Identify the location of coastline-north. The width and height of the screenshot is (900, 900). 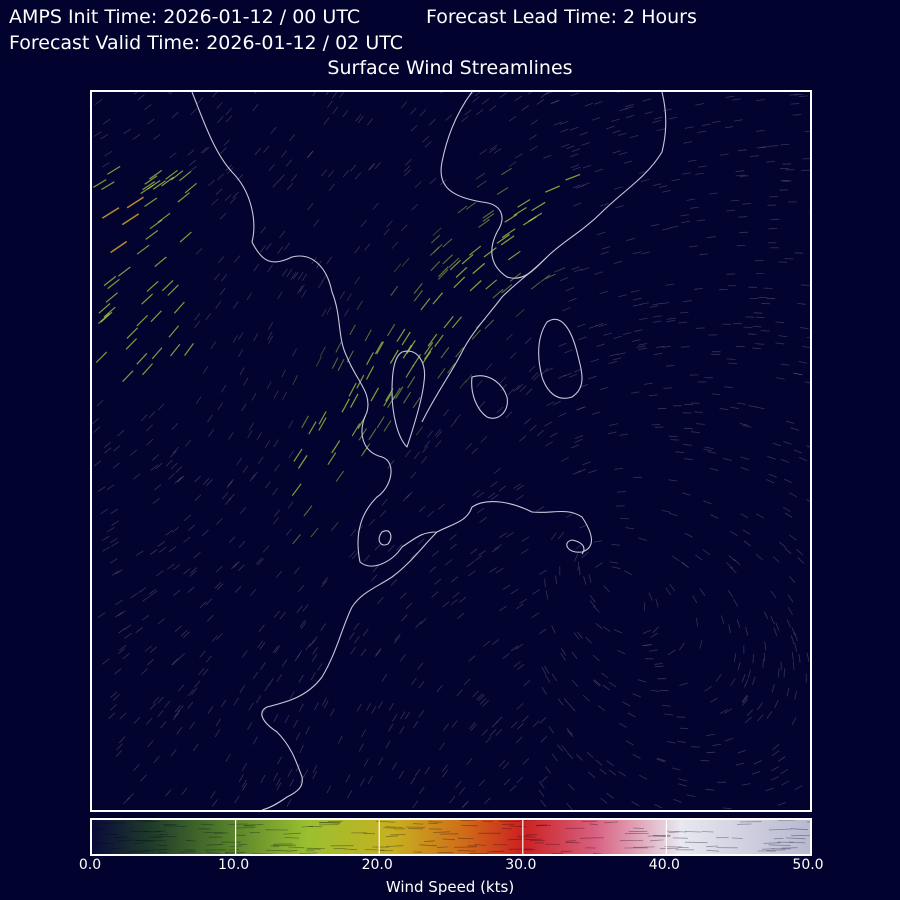
(494, 185).